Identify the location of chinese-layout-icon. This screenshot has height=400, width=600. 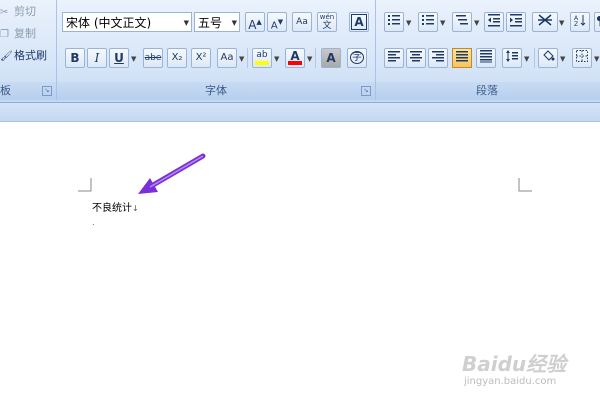
(545, 20).